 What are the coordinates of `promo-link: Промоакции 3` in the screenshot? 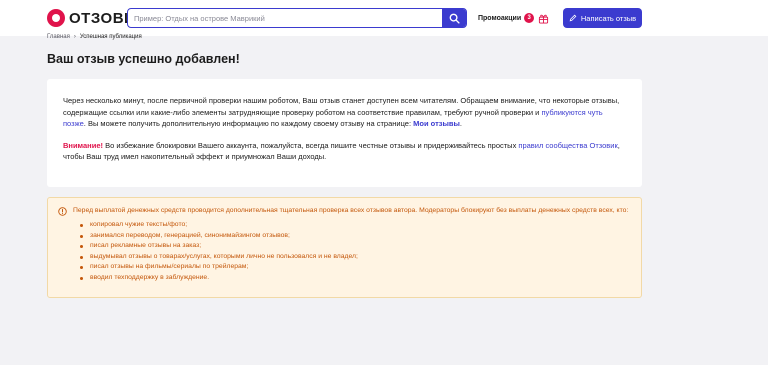 It's located at (513, 18).